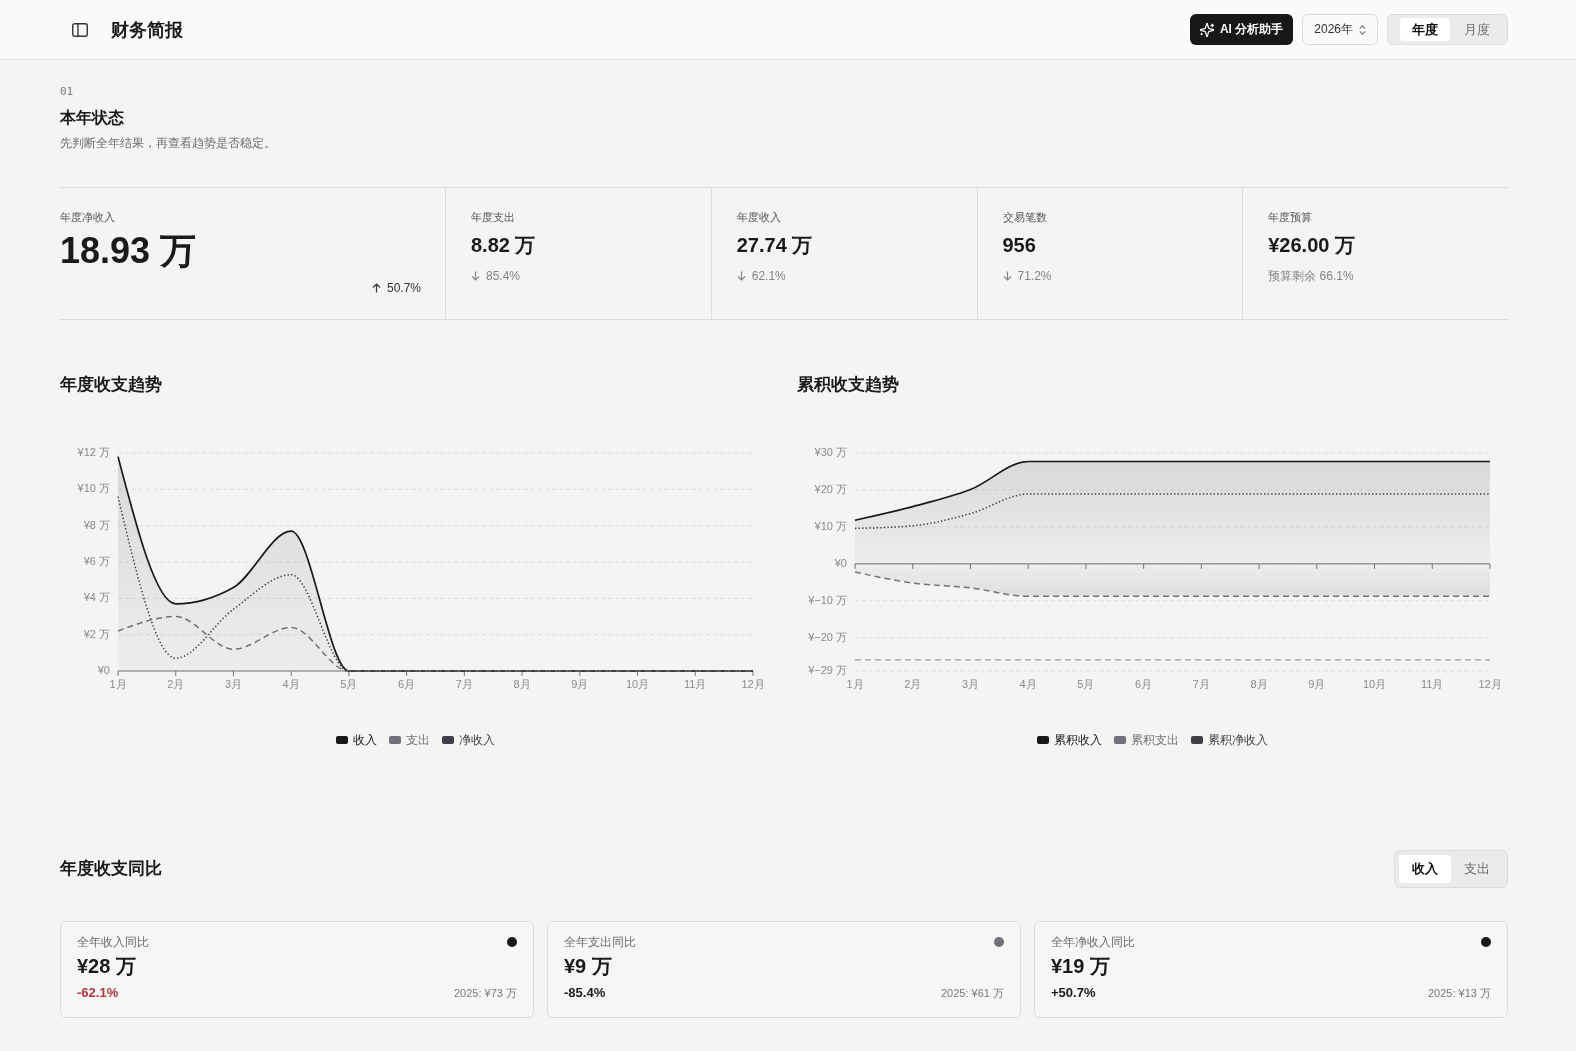 The image size is (1576, 1051). Describe the element at coordinates (827, 636) in the screenshot. I see `axis-label: ¥−20 万` at that location.